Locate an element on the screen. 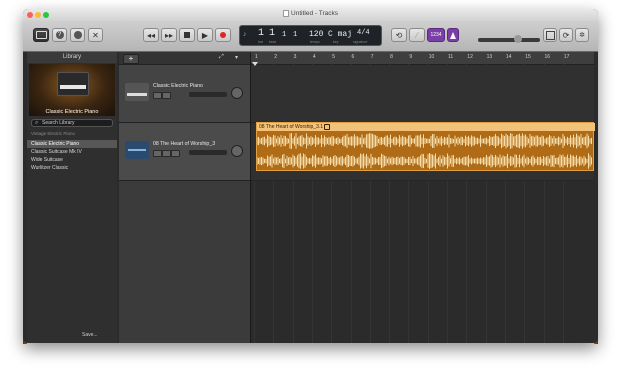 The image size is (621, 375). waveform is located at coordinates (424, 151).